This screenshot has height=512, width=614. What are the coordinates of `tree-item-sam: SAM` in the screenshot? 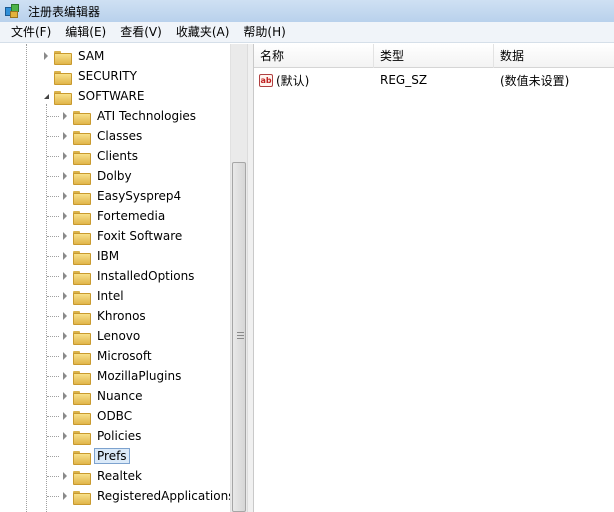 It's located at (73, 56).